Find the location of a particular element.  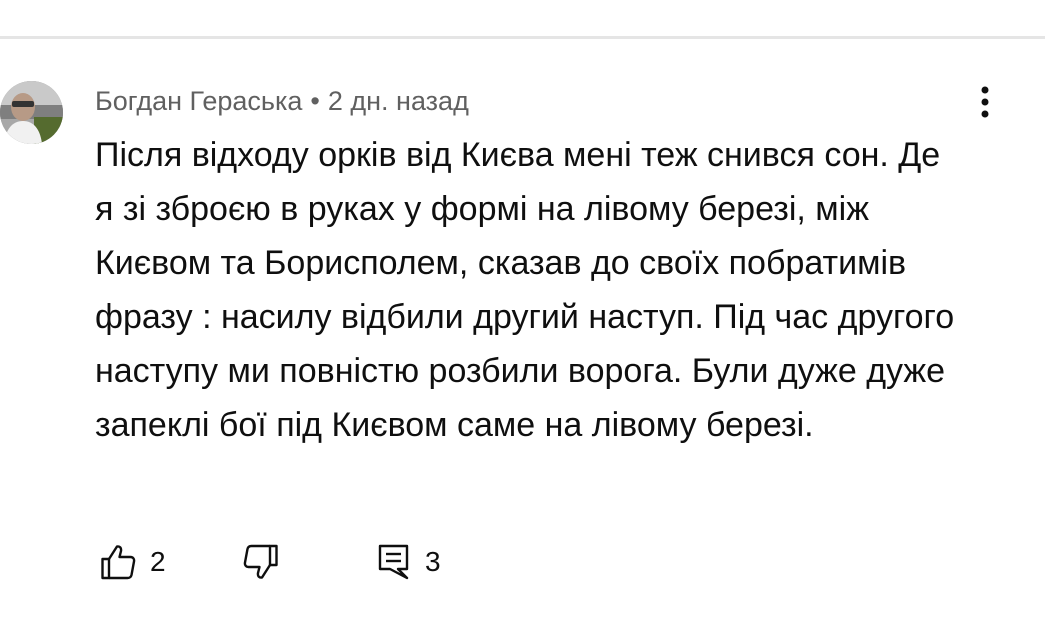

avatar is located at coordinates (31, 112).